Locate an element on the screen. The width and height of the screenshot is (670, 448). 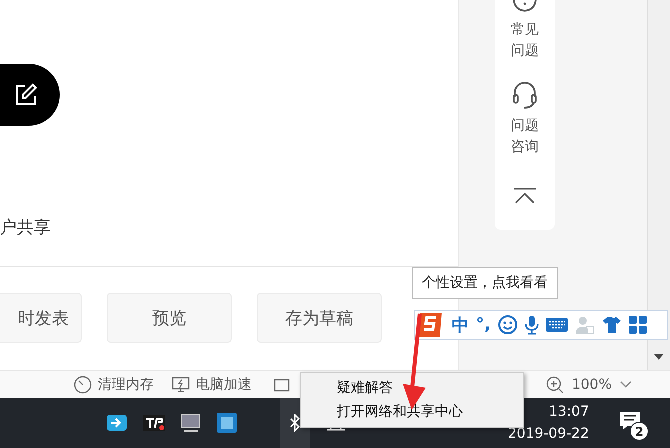
scroll-down-icon is located at coordinates (659, 357).